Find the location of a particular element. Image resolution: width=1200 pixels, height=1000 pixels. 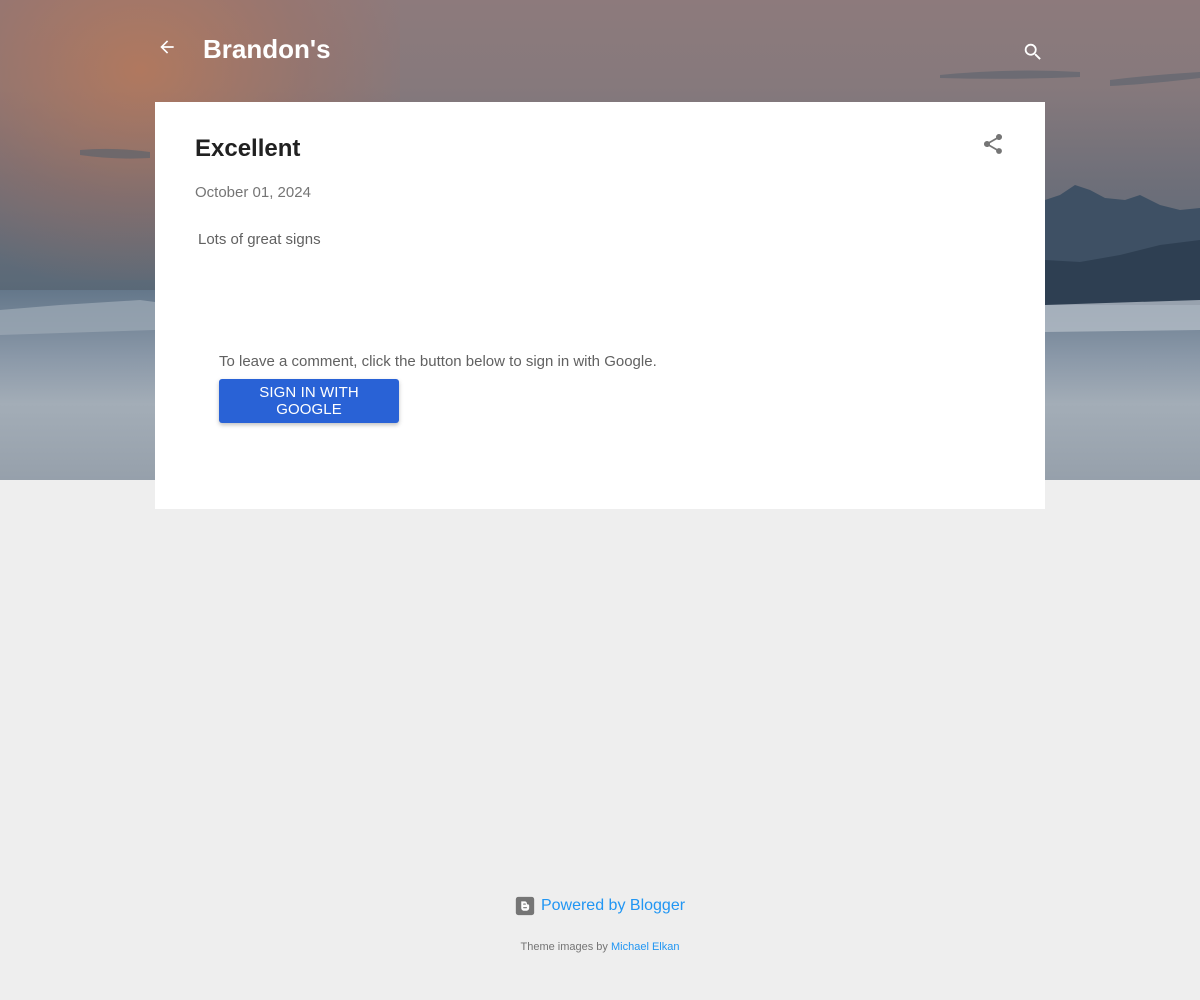

powered-by-blogger-label: Powered by Blogger is located at coordinates (613, 905).